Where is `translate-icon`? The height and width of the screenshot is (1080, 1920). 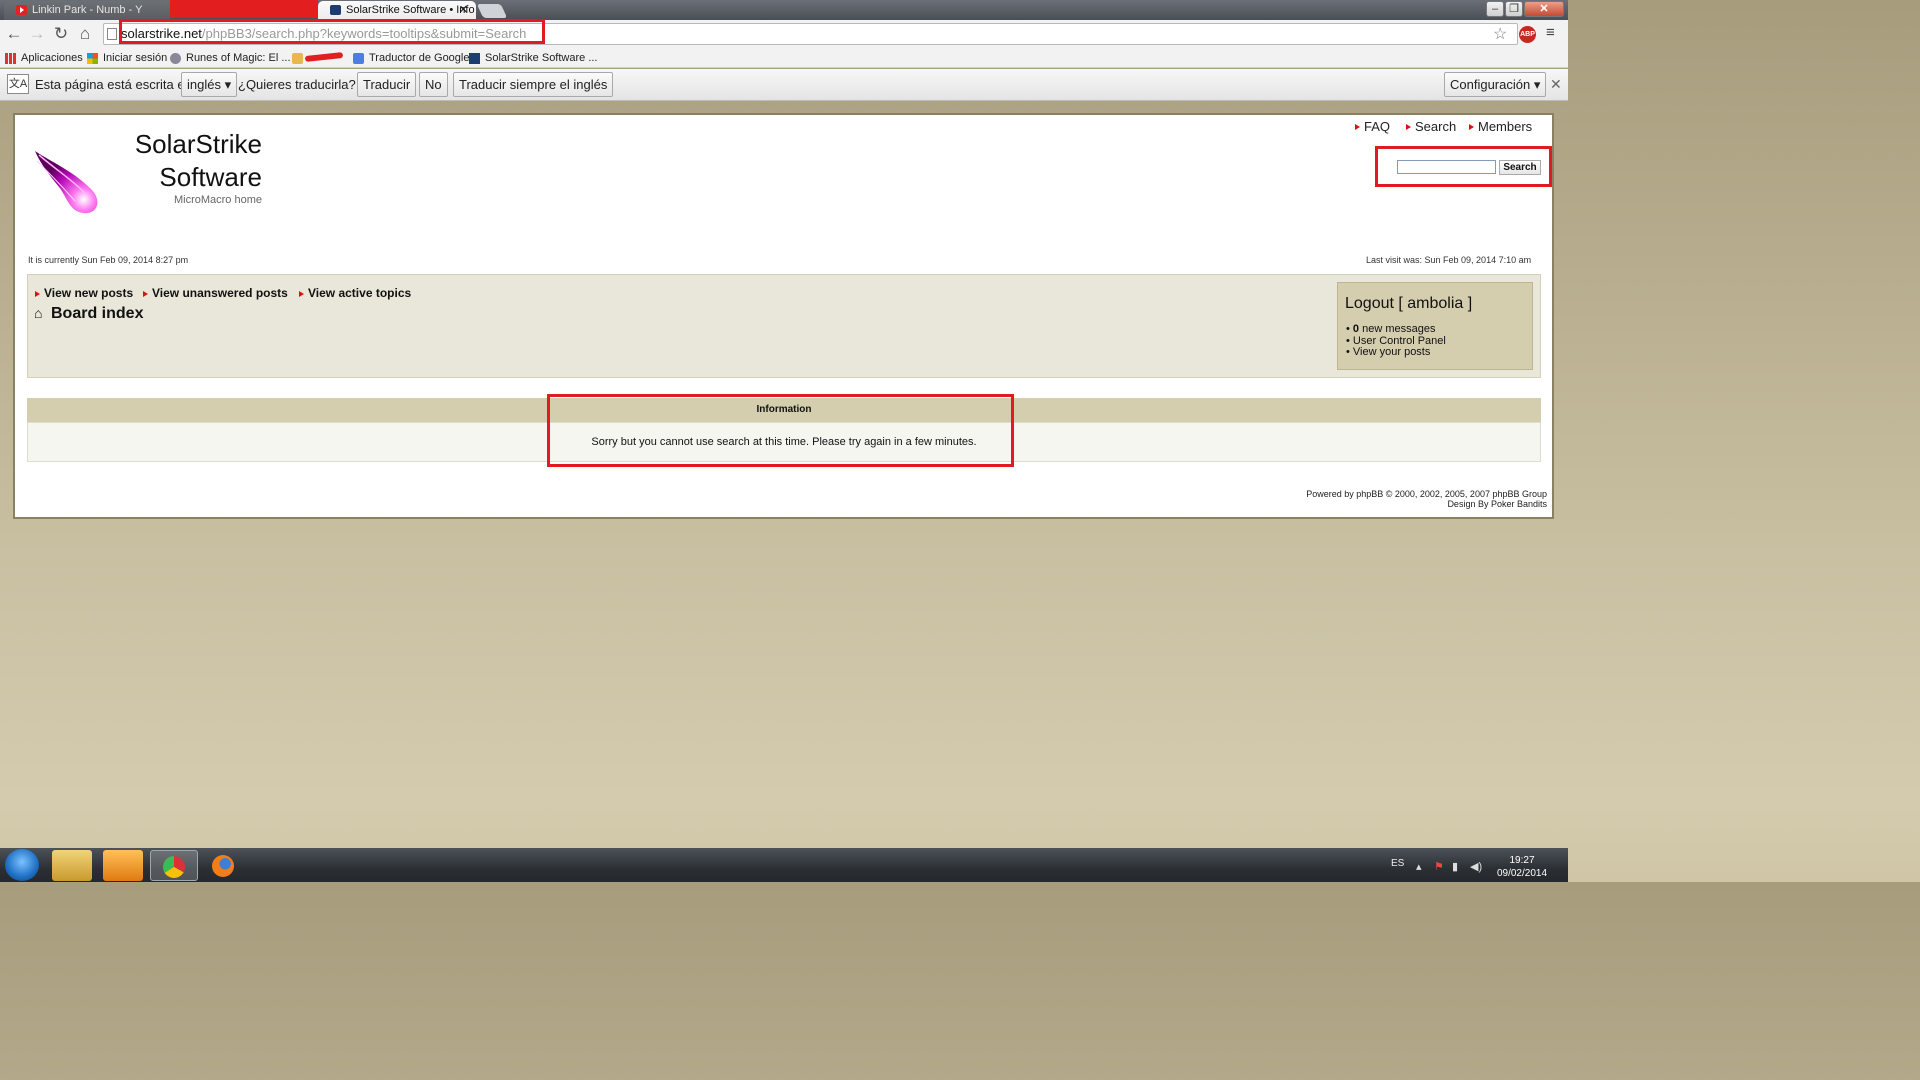 translate-icon is located at coordinates (358, 58).